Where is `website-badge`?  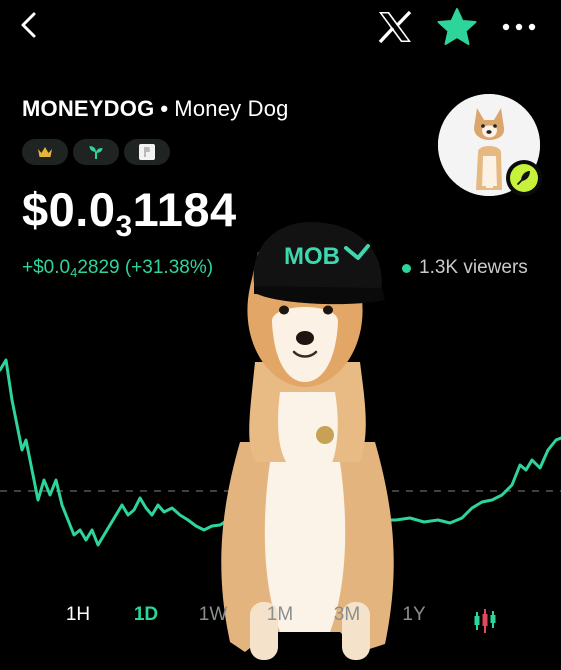
website-badge is located at coordinates (147, 152).